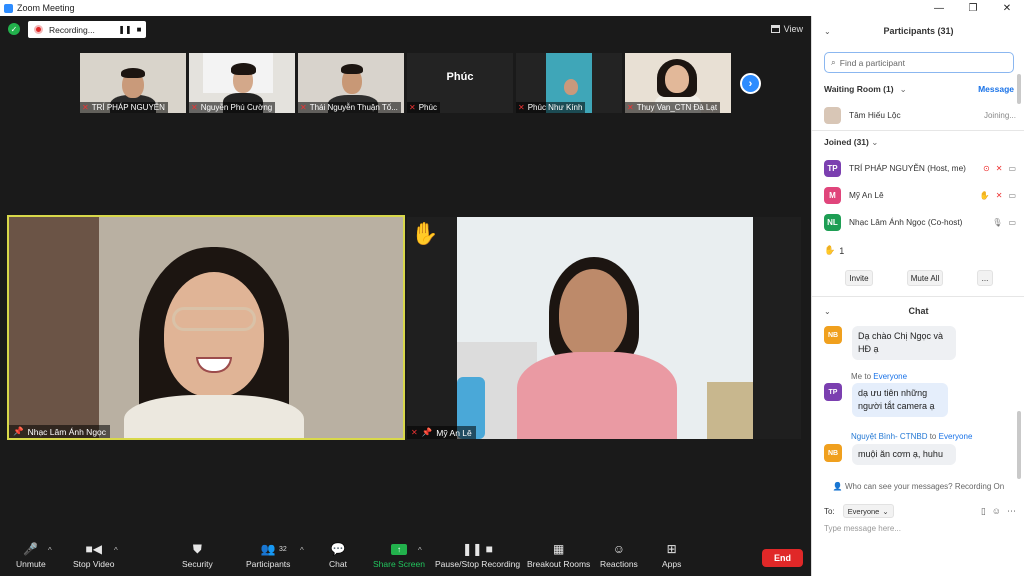  What do you see at coordinates (46, 8) in the screenshot?
I see `window-title: Zoom Meeting` at bounding box center [46, 8].